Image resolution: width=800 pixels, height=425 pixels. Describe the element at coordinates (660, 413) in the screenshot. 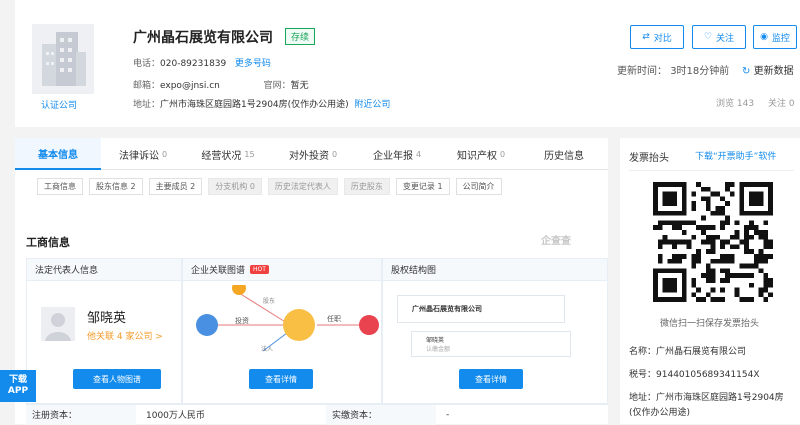

I see `invoice-address-value-2: (仅作办公用途)` at that location.